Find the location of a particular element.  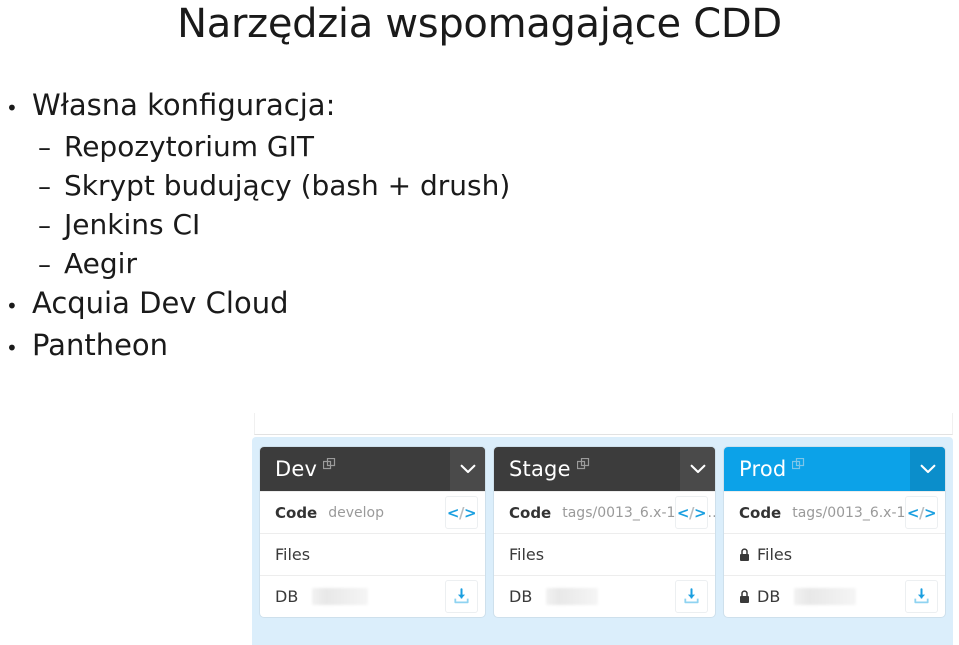

environment-name-dev: Dev is located at coordinates (296, 469).